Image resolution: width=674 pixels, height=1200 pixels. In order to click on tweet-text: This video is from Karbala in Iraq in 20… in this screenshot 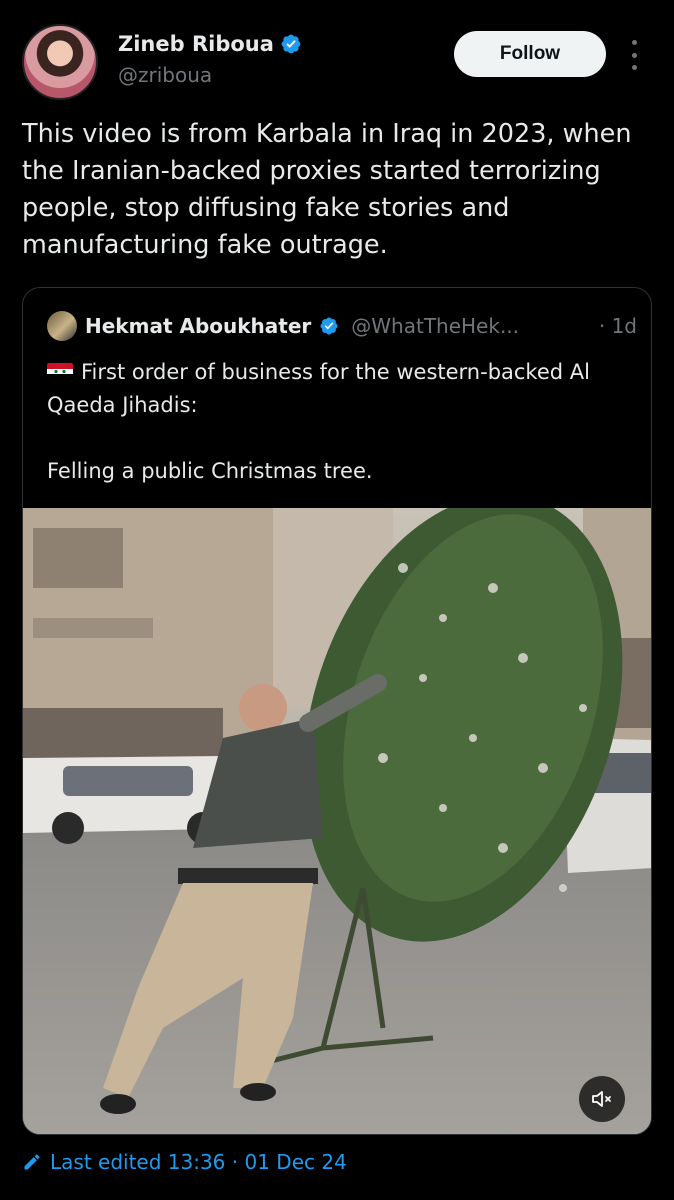, I will do `click(327, 189)`.